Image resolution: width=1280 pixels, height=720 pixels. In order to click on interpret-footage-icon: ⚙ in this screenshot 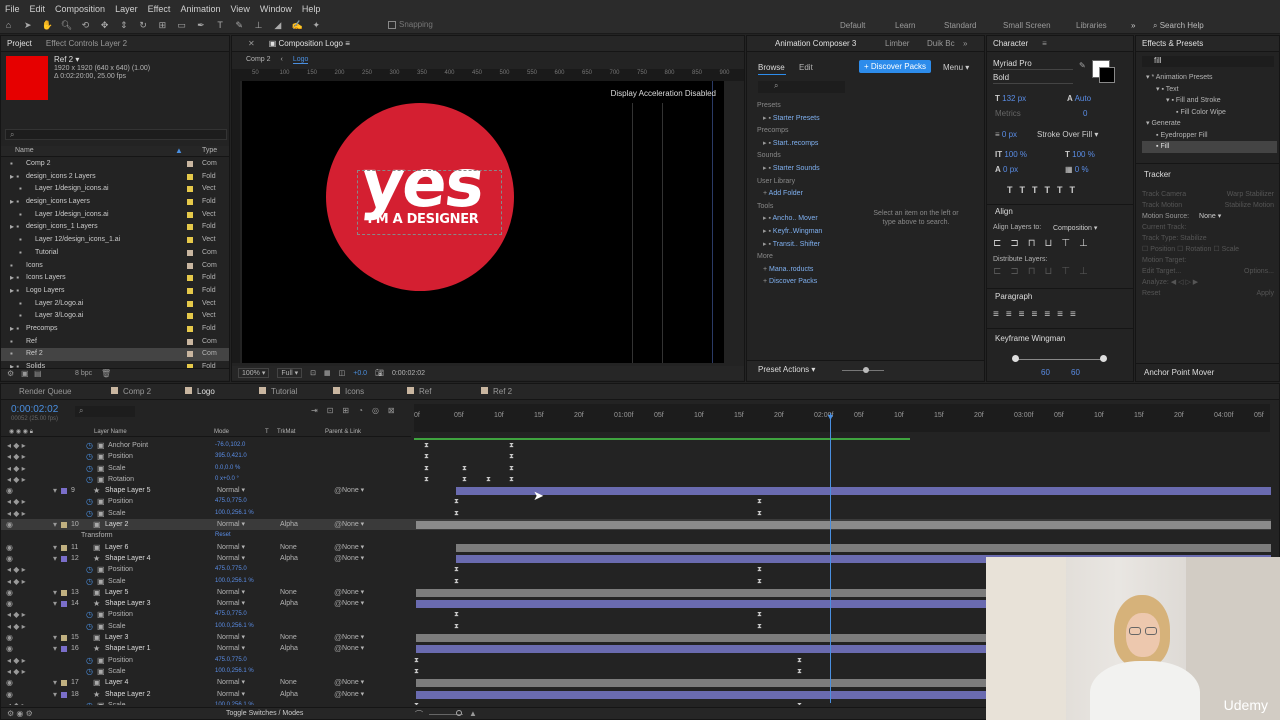, I will do `click(10, 373)`.